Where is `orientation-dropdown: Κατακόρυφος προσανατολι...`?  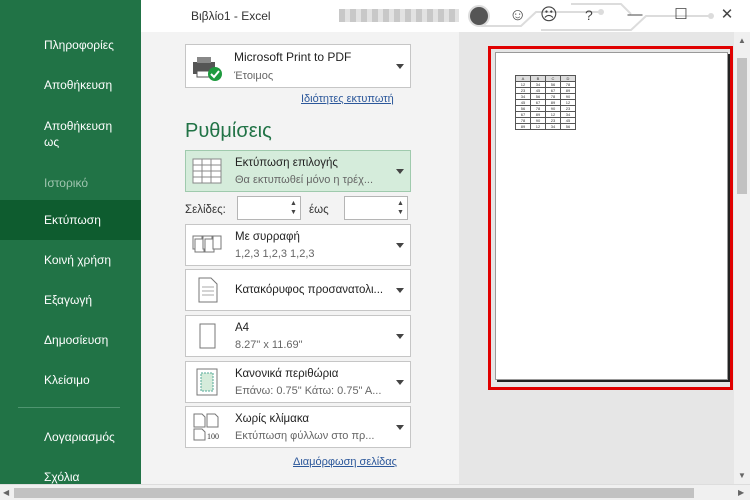 orientation-dropdown: Κατακόρυφος προσανατολι... is located at coordinates (298, 290).